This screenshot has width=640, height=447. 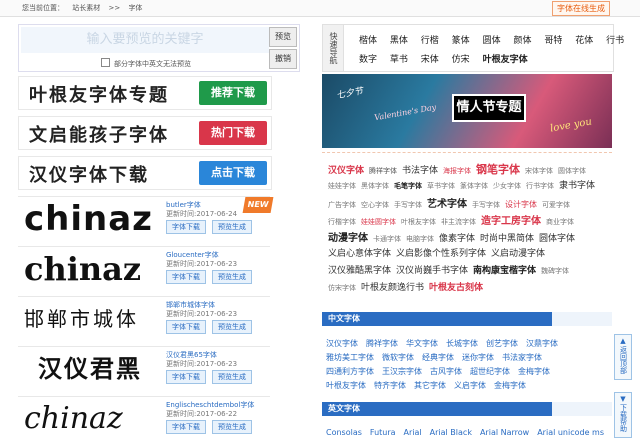 I want to click on font-tag-link: 空心字体, so click(x=375, y=205).